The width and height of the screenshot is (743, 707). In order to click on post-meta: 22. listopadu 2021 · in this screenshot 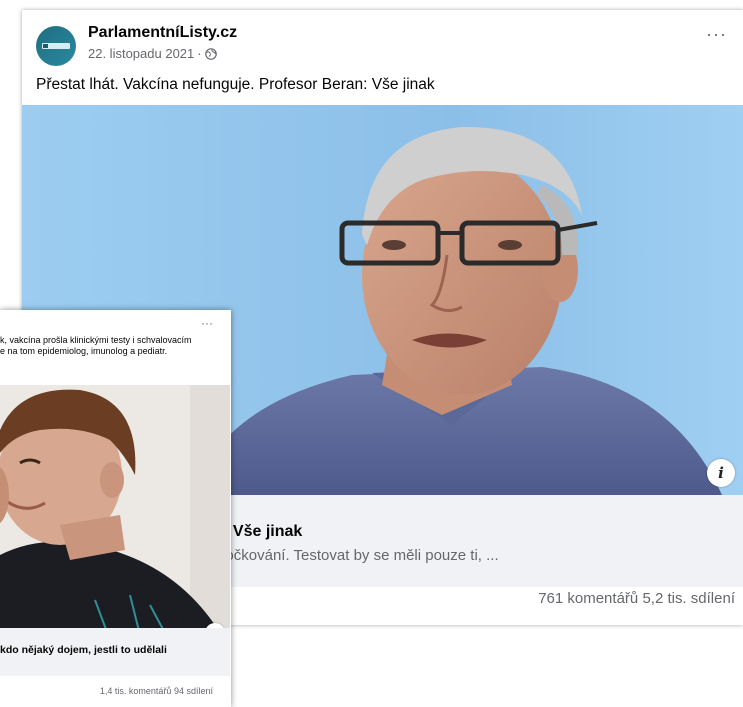, I will do `click(152, 53)`.